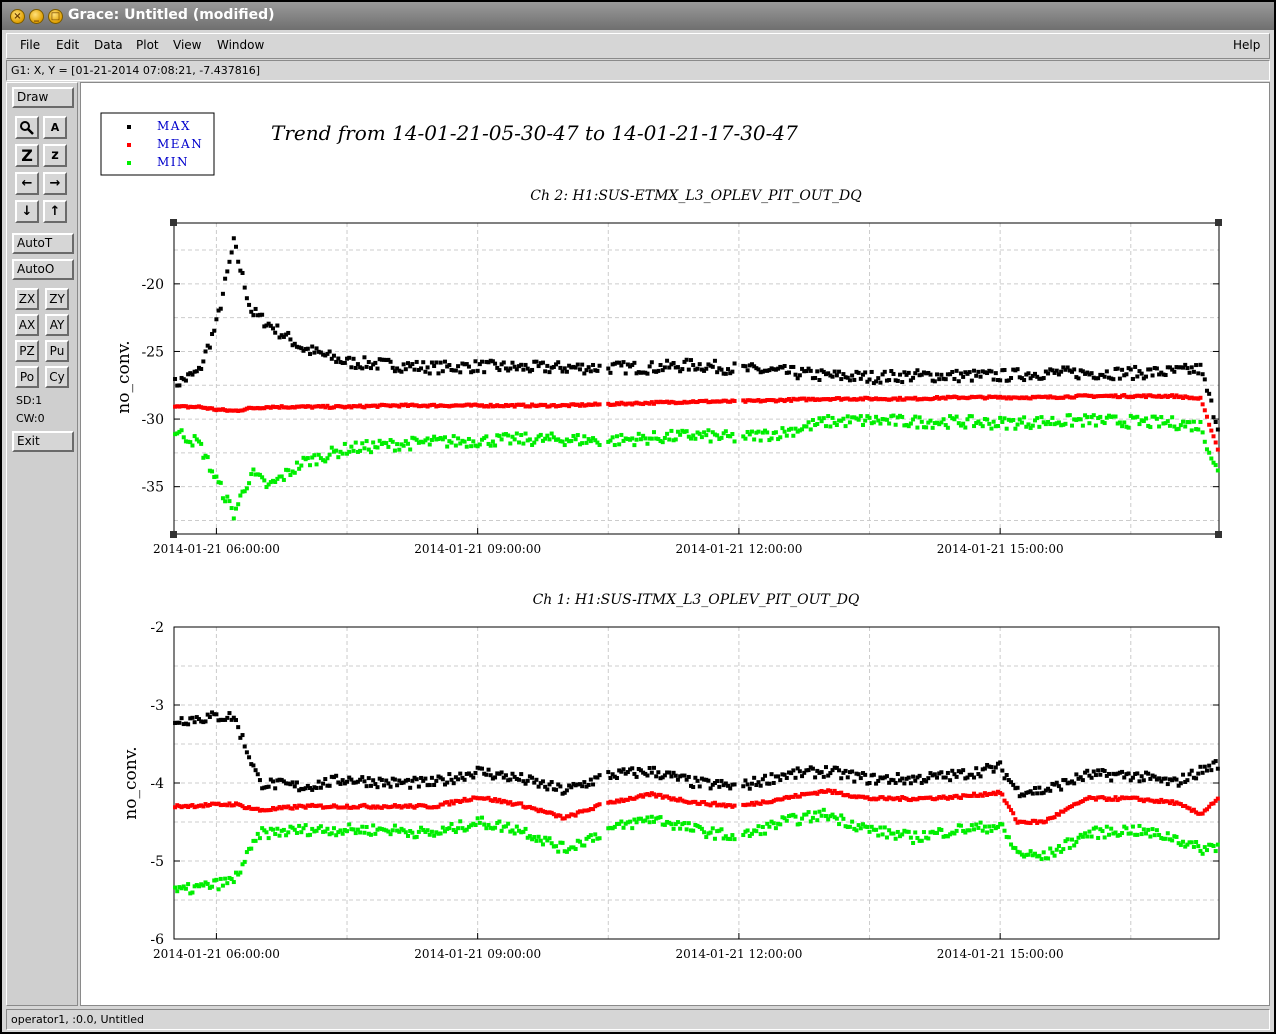 This screenshot has width=1276, height=1034. What do you see at coordinates (30, 45) in the screenshot?
I see `menu-file: File` at bounding box center [30, 45].